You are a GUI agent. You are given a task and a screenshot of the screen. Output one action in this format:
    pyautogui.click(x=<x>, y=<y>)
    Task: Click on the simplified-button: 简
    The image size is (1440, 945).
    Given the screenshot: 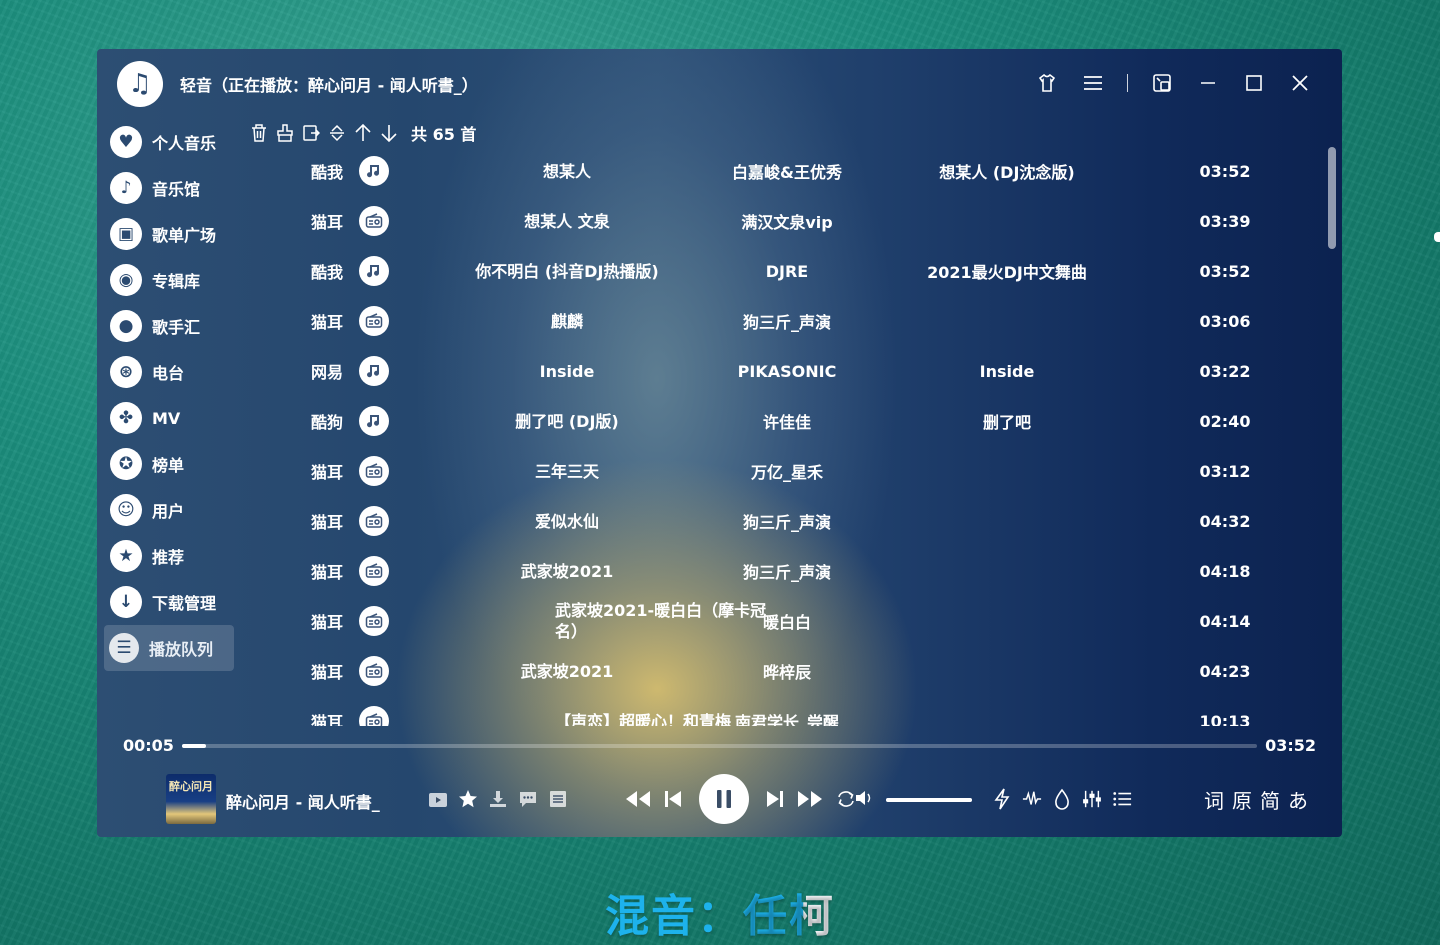 What is the action you would take?
    pyautogui.click(x=1270, y=799)
    